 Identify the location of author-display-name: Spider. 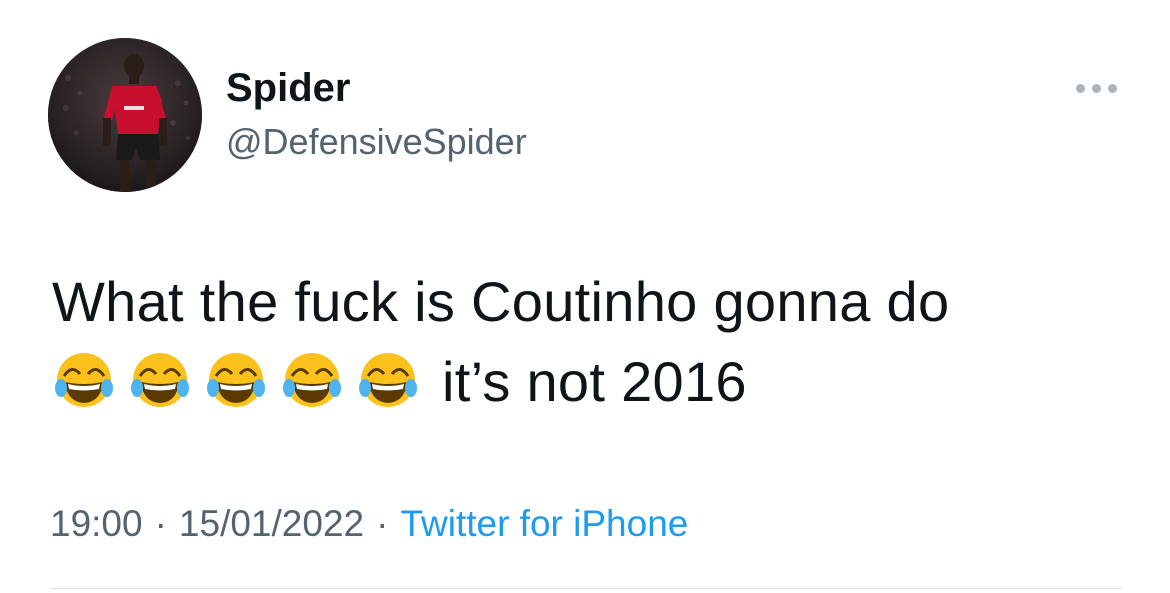
(376, 88).